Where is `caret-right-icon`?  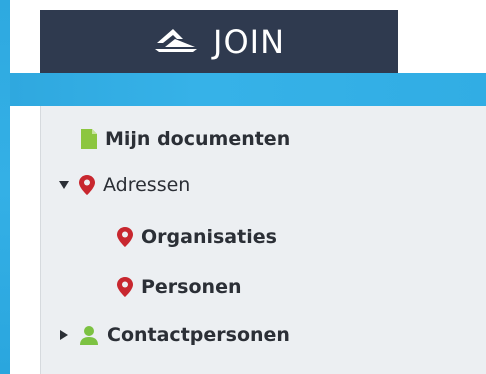 caret-right-icon is located at coordinates (64, 335).